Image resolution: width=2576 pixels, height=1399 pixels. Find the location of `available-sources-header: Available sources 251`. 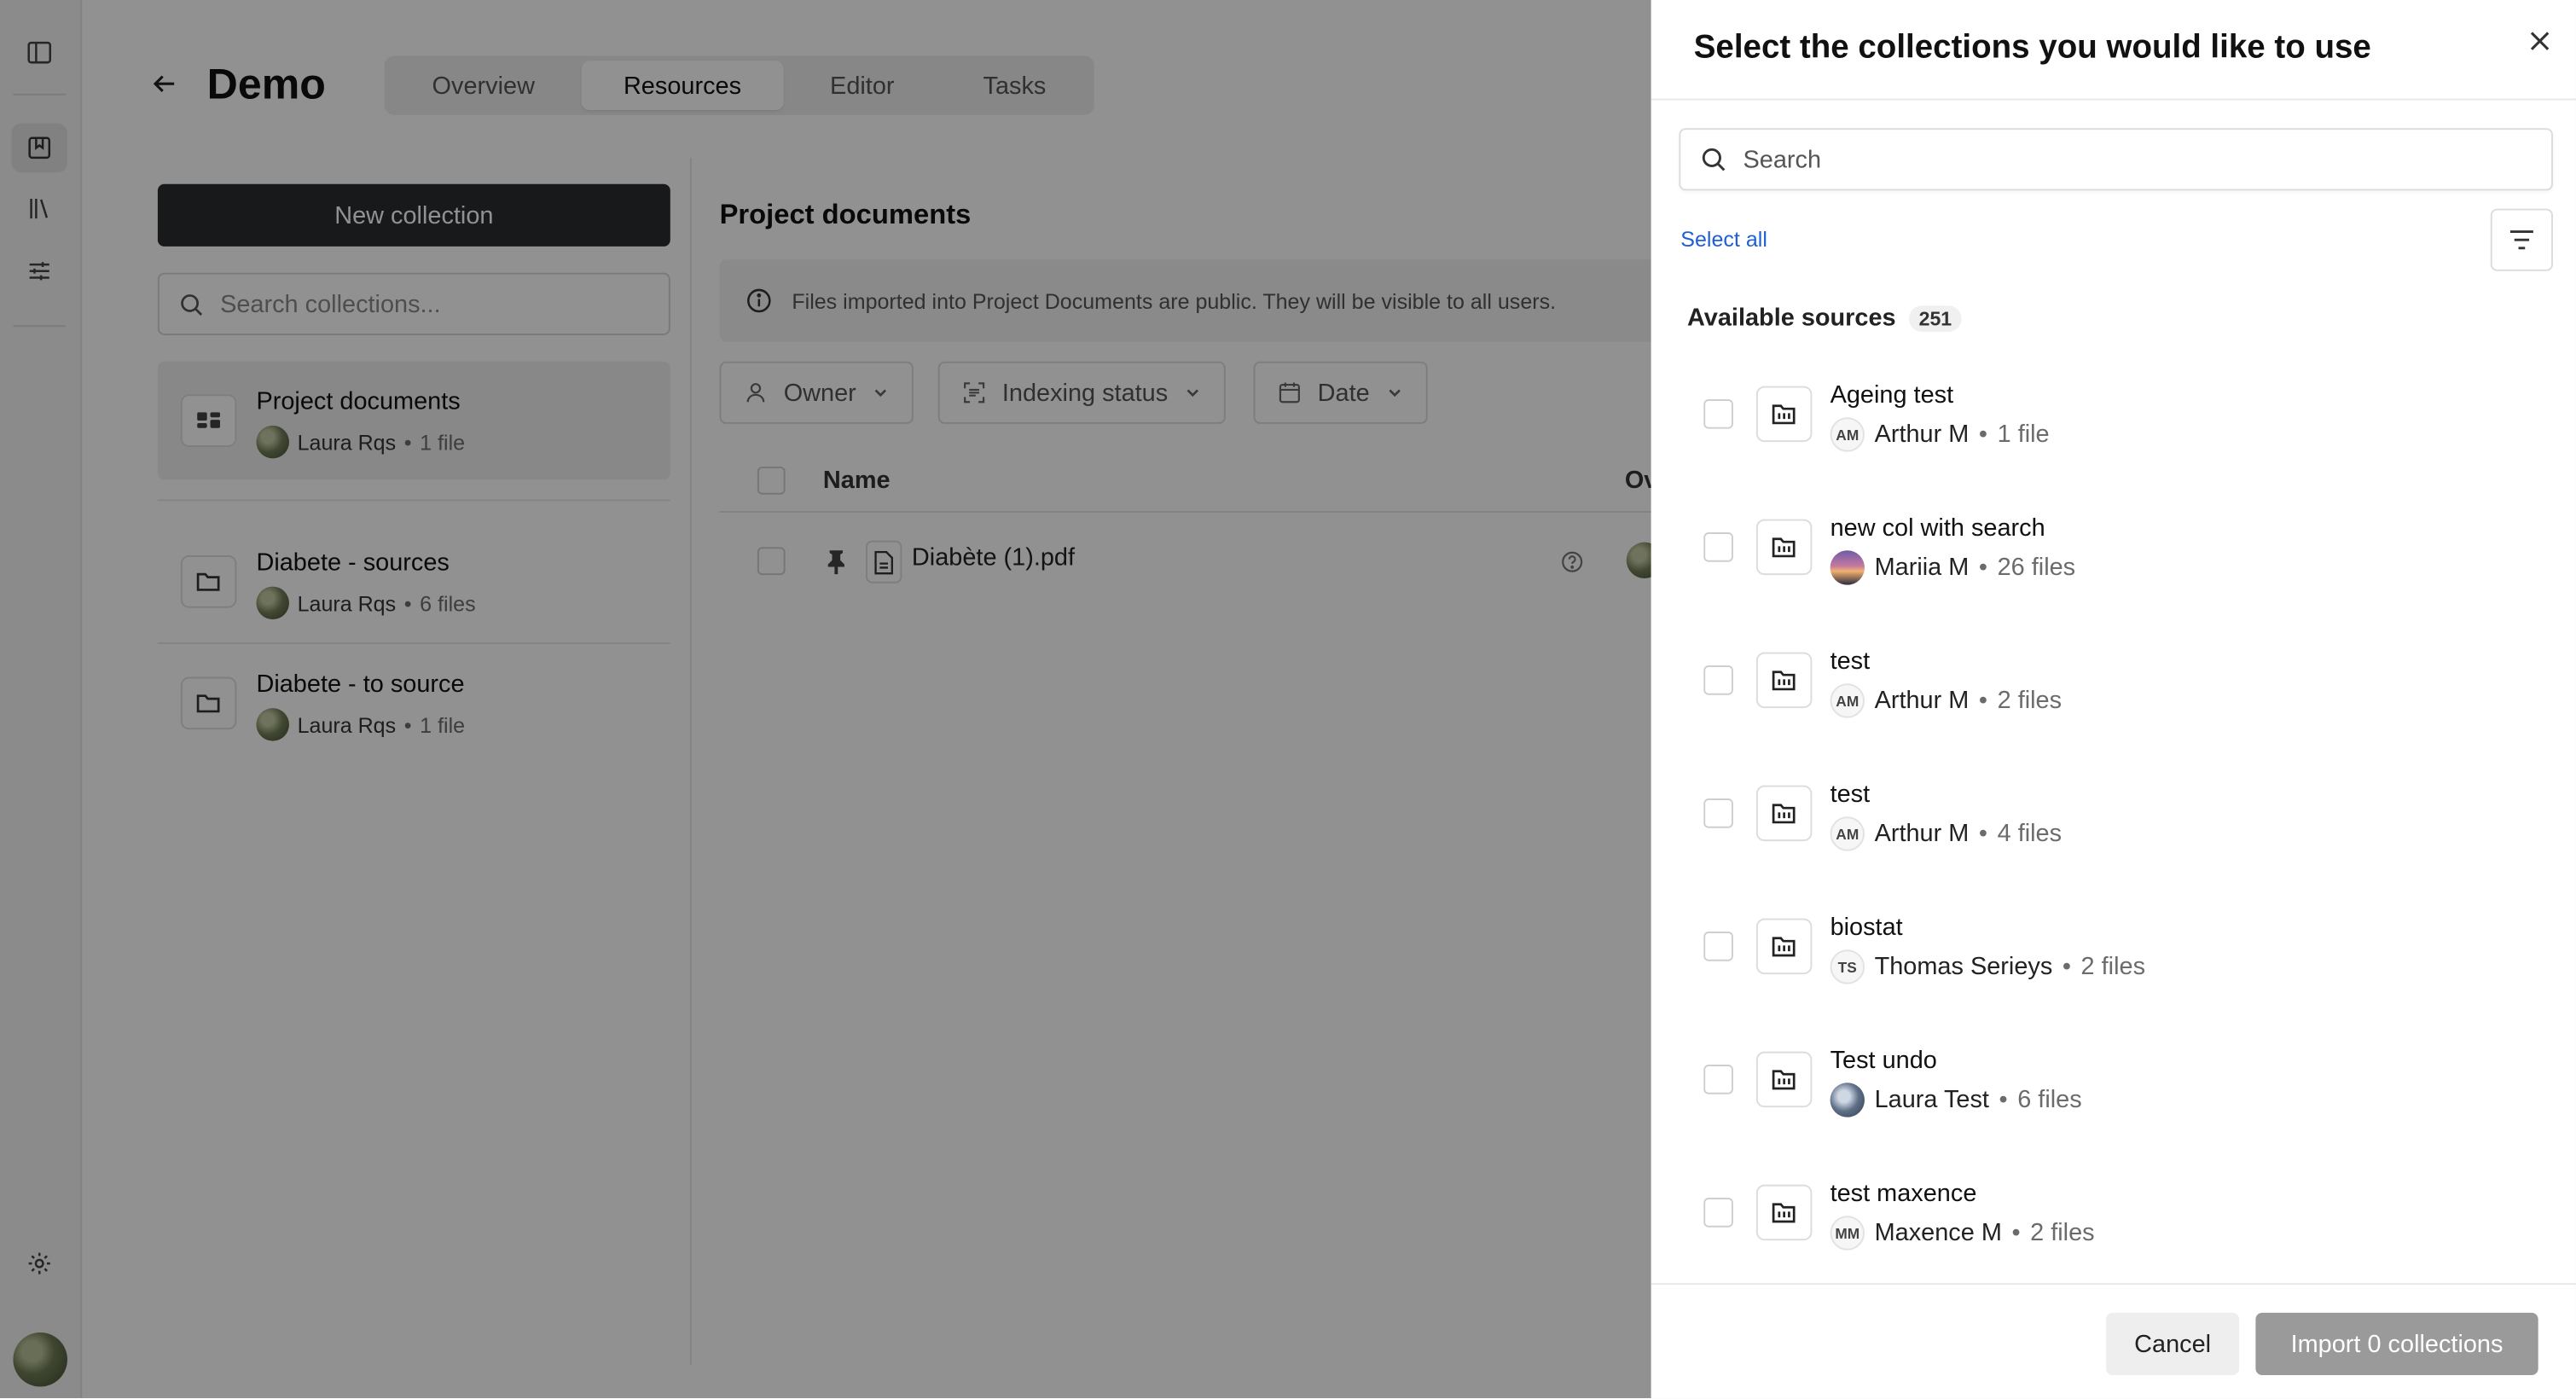

available-sources-header: Available sources 251 is located at coordinates (1824, 318).